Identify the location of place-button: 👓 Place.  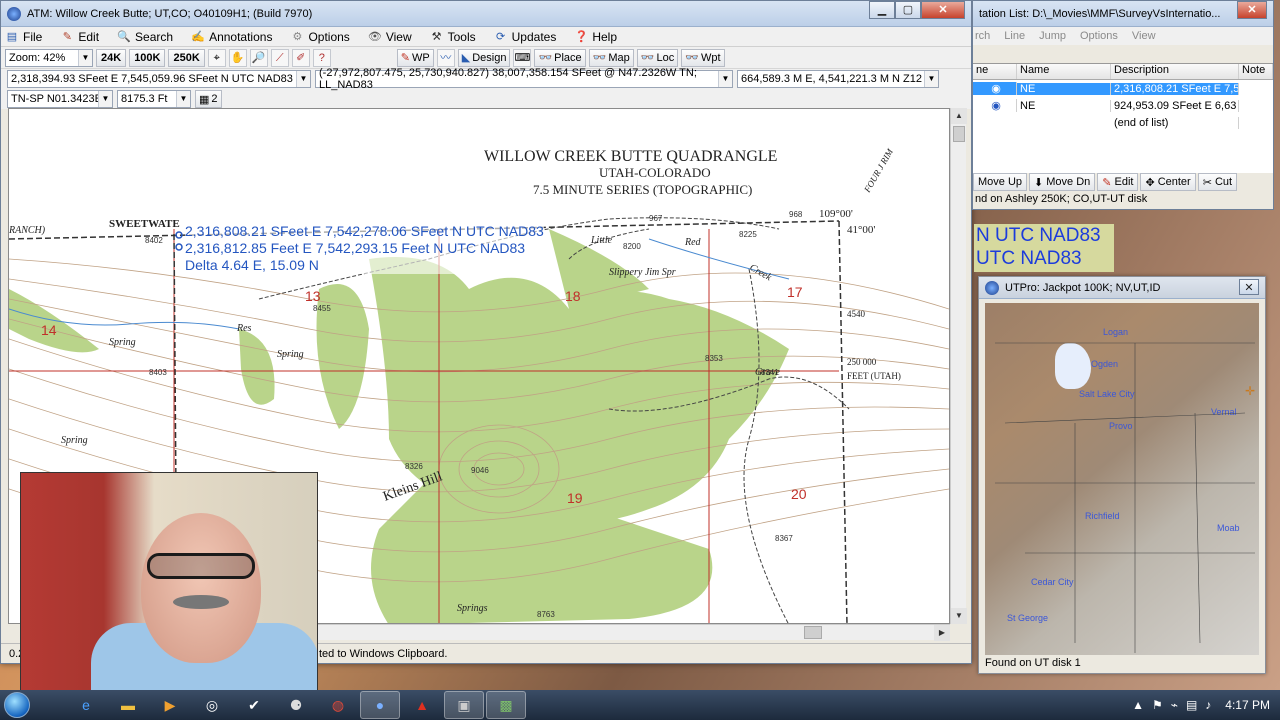
(560, 57).